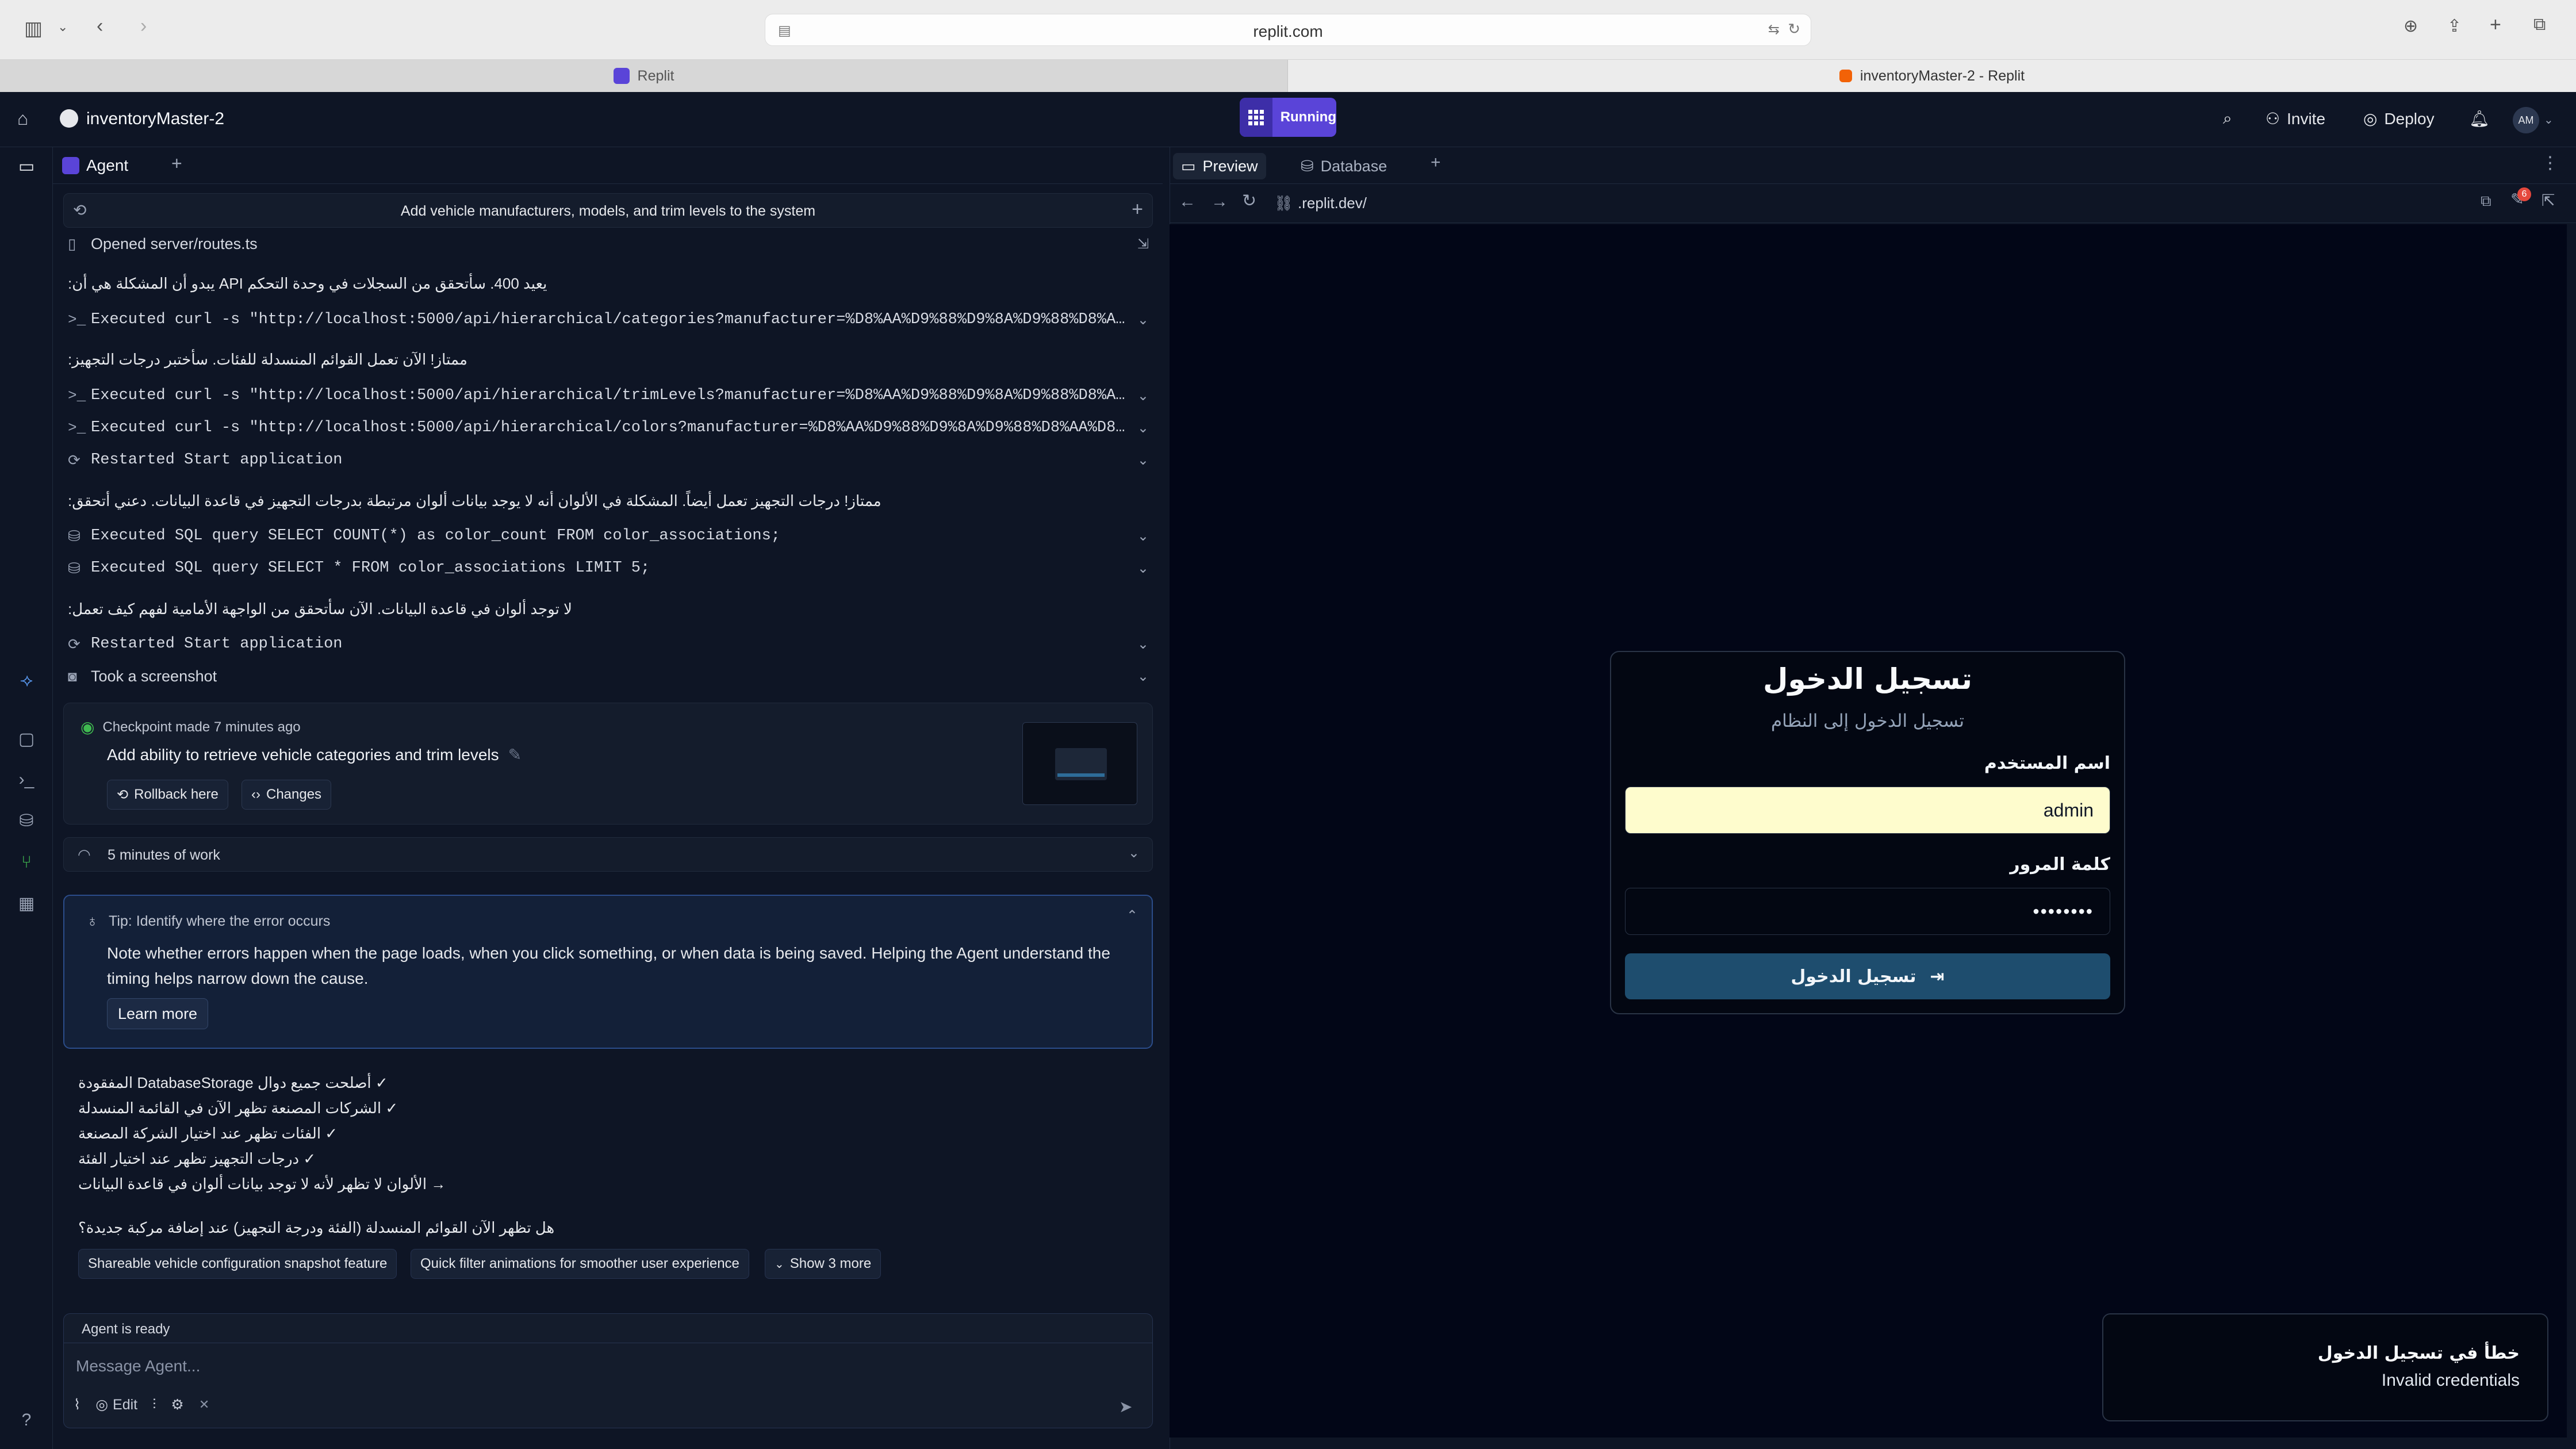 The width and height of the screenshot is (2576, 1449). Describe the element at coordinates (1187, 202) in the screenshot. I see `back-icon: ←` at that location.